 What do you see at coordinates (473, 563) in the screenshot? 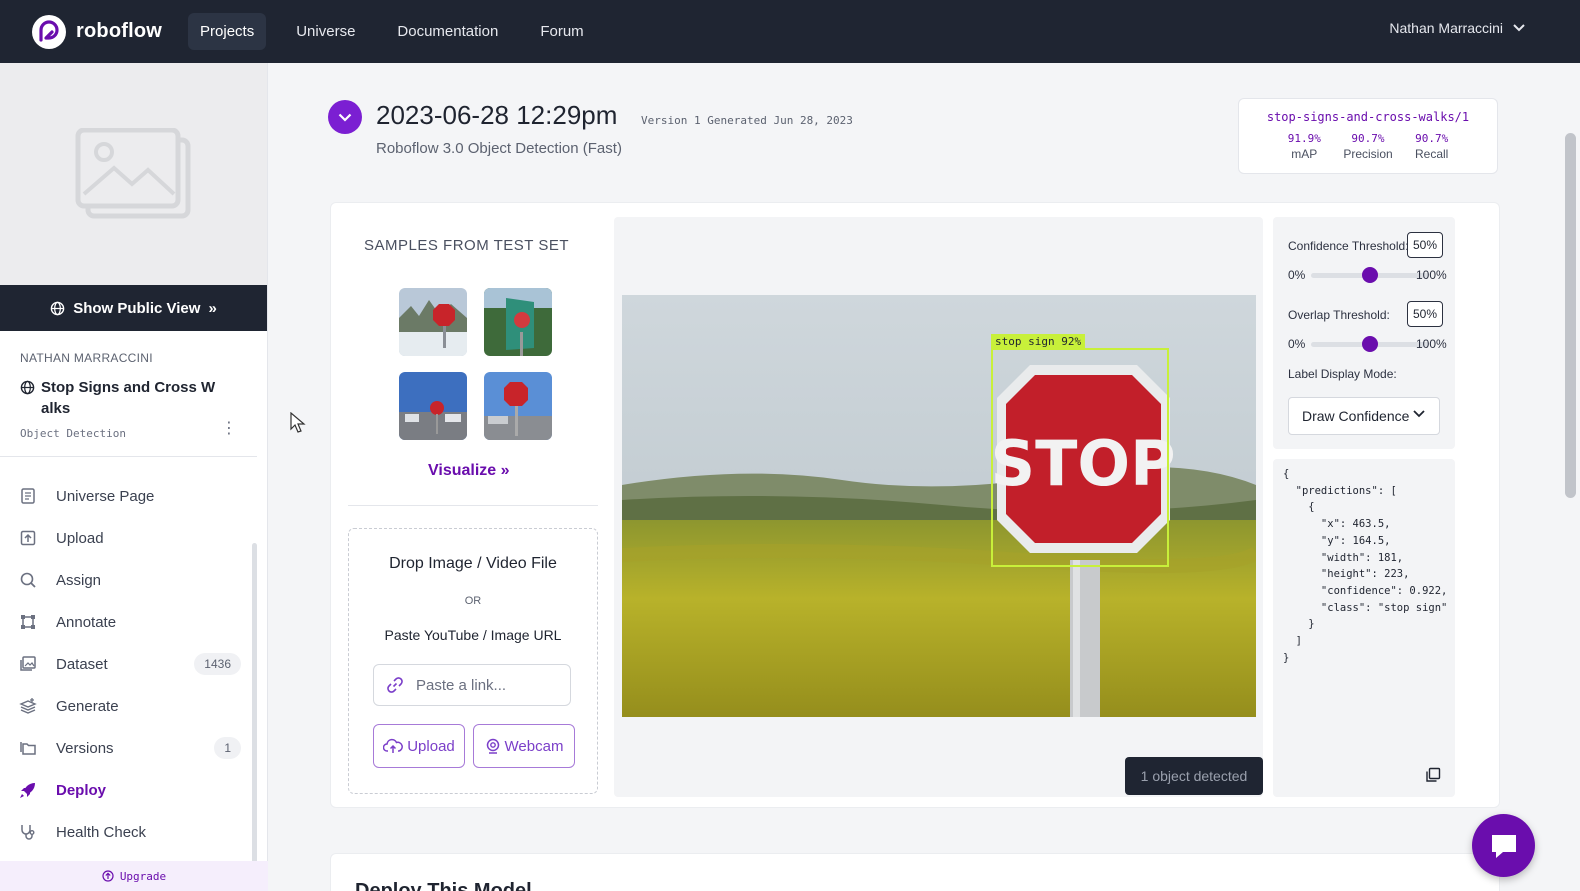
I see `dropzone-title: Drop Image / Video File` at bounding box center [473, 563].